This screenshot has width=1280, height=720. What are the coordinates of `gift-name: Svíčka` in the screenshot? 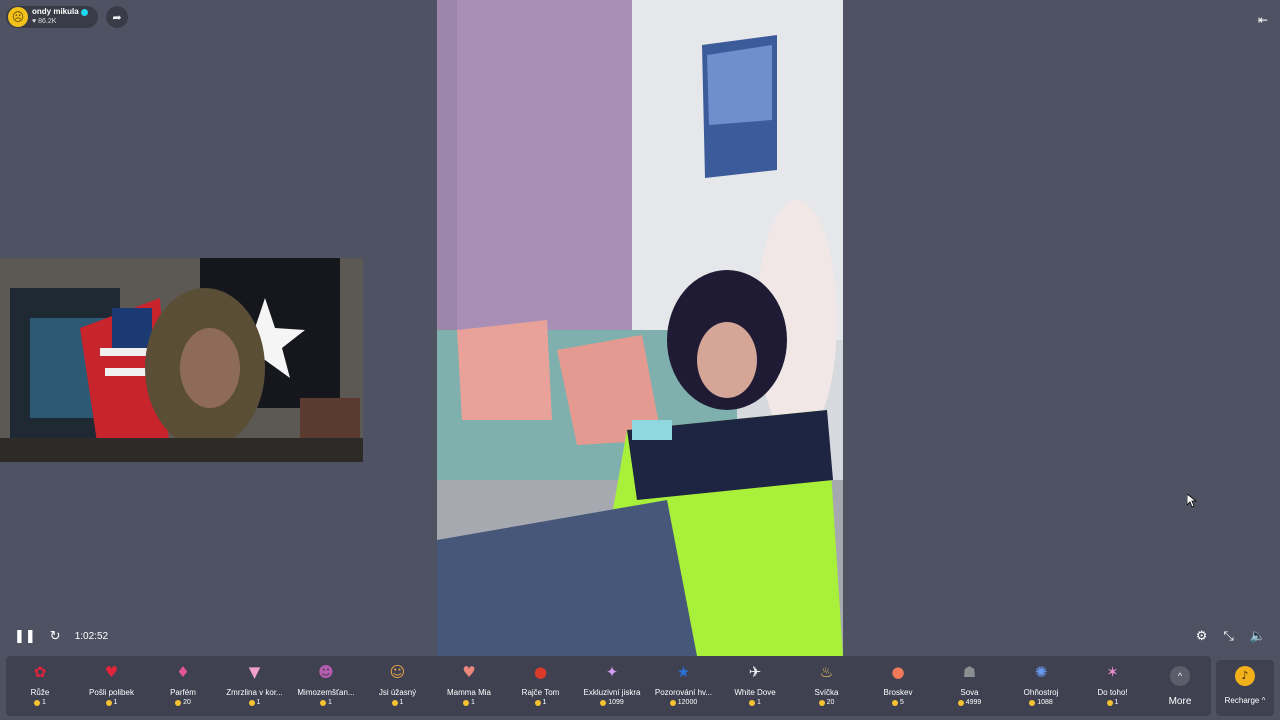 It's located at (826, 692).